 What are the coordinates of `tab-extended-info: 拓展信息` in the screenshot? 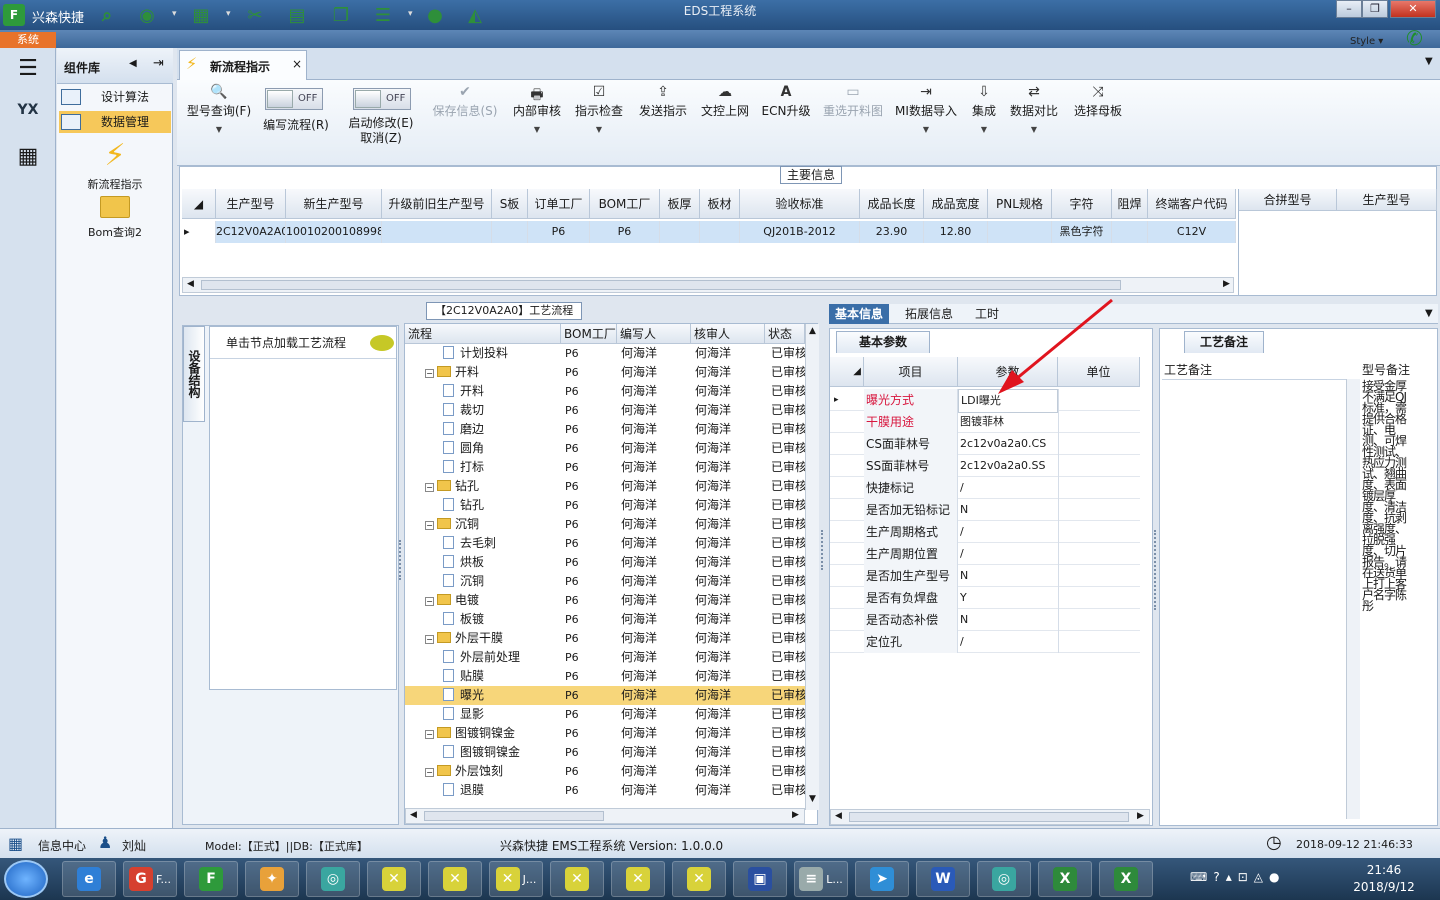 It's located at (929, 314).